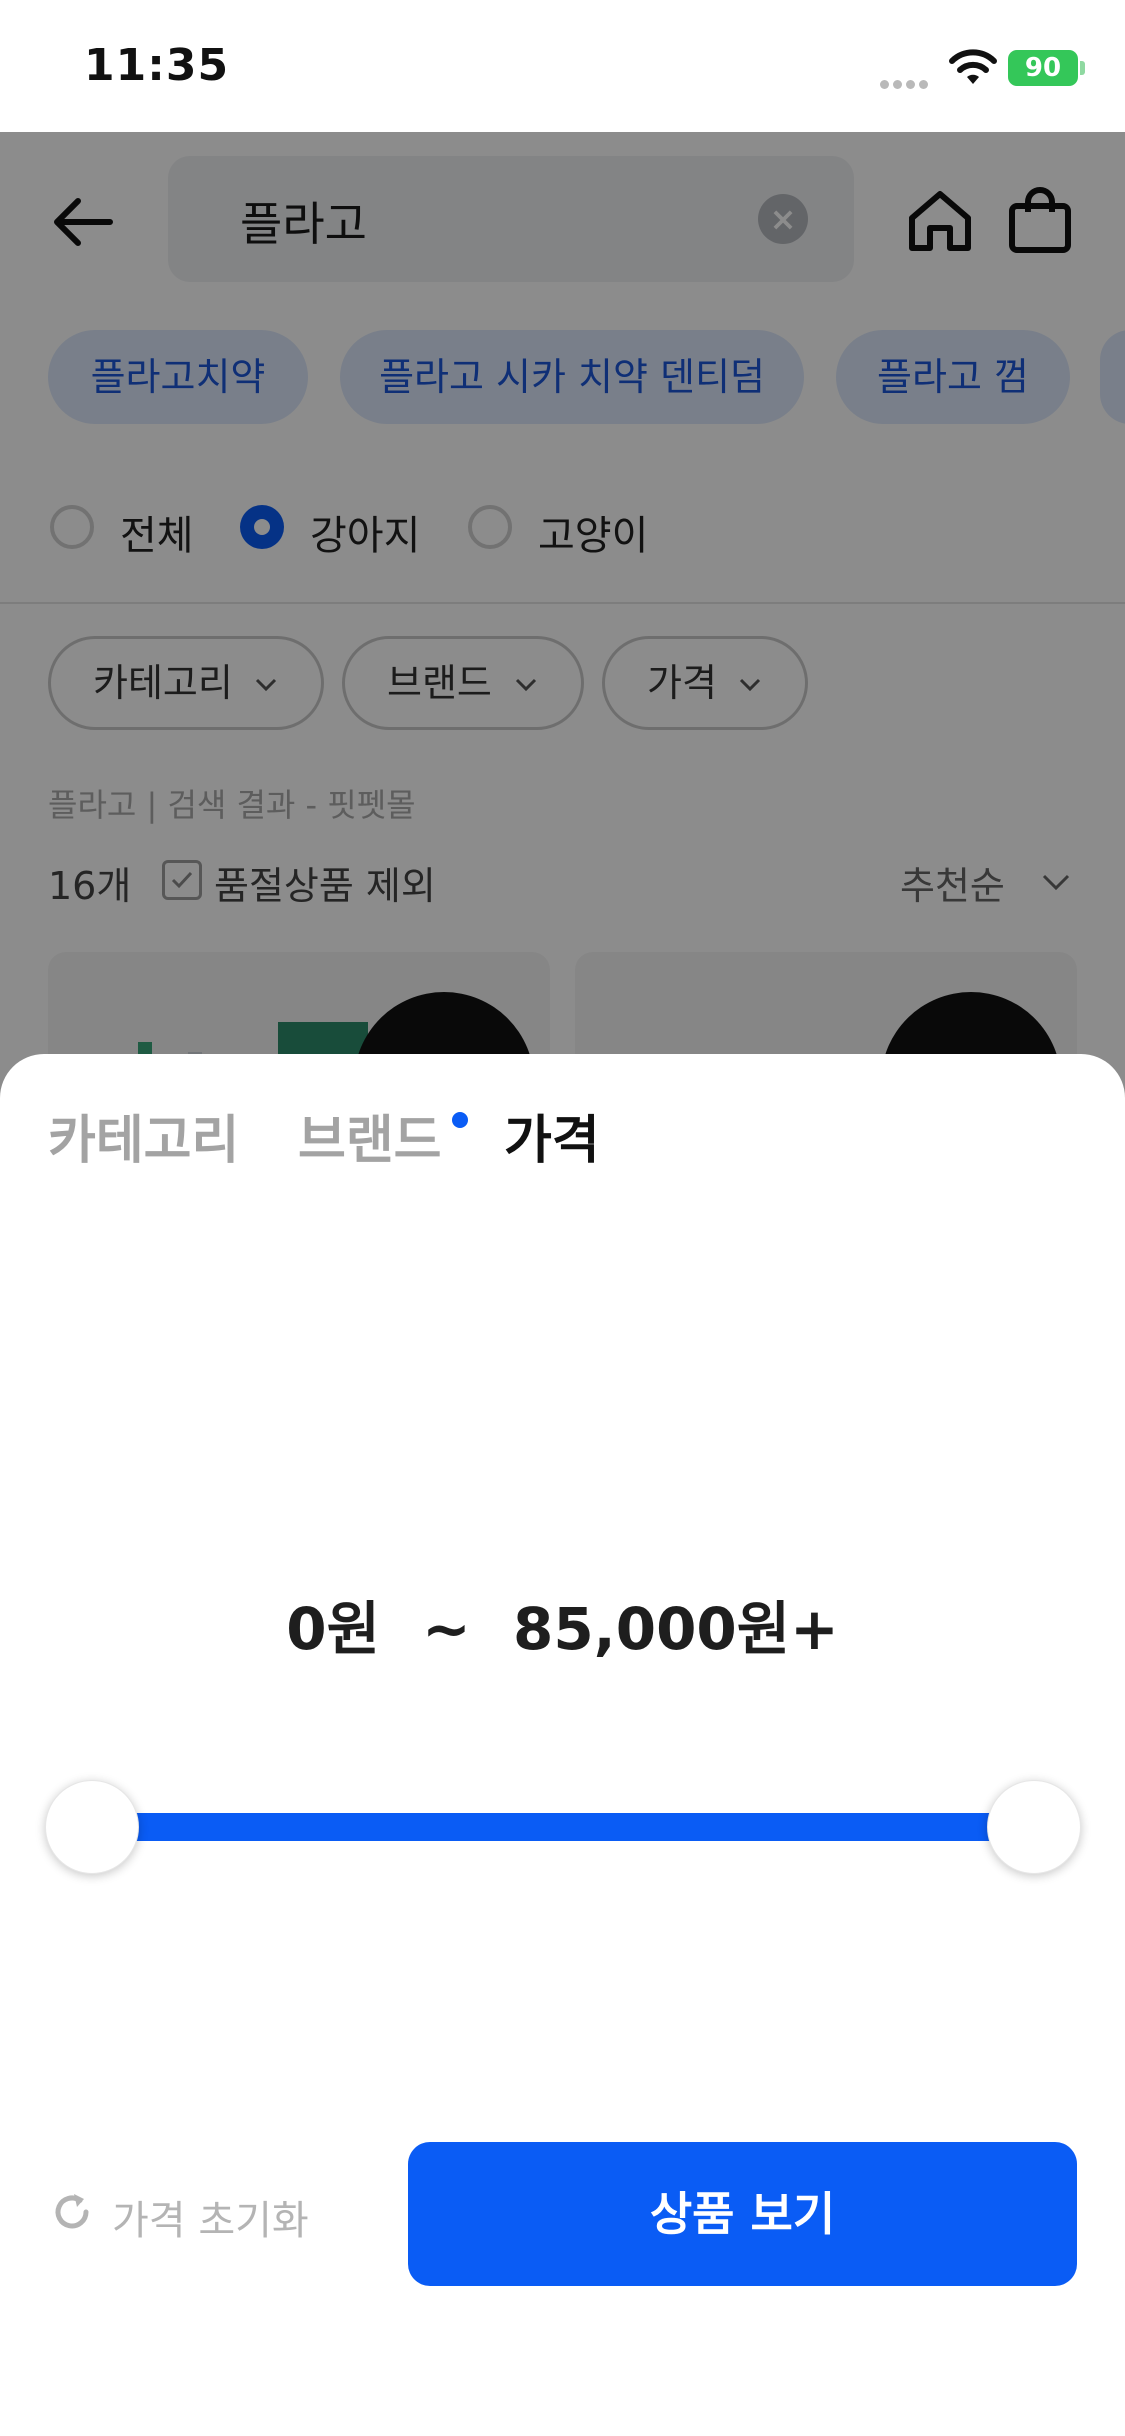 The image size is (1125, 2436). I want to click on battery-icon: 90, so click(1043, 68).